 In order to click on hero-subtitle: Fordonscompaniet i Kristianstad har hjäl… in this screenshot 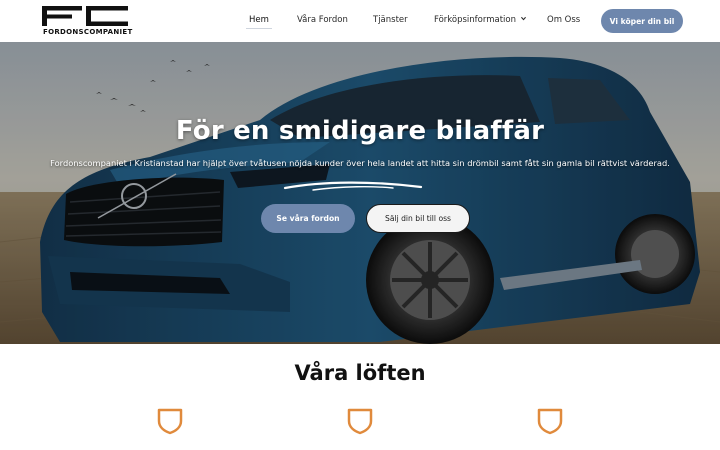, I will do `click(360, 163)`.